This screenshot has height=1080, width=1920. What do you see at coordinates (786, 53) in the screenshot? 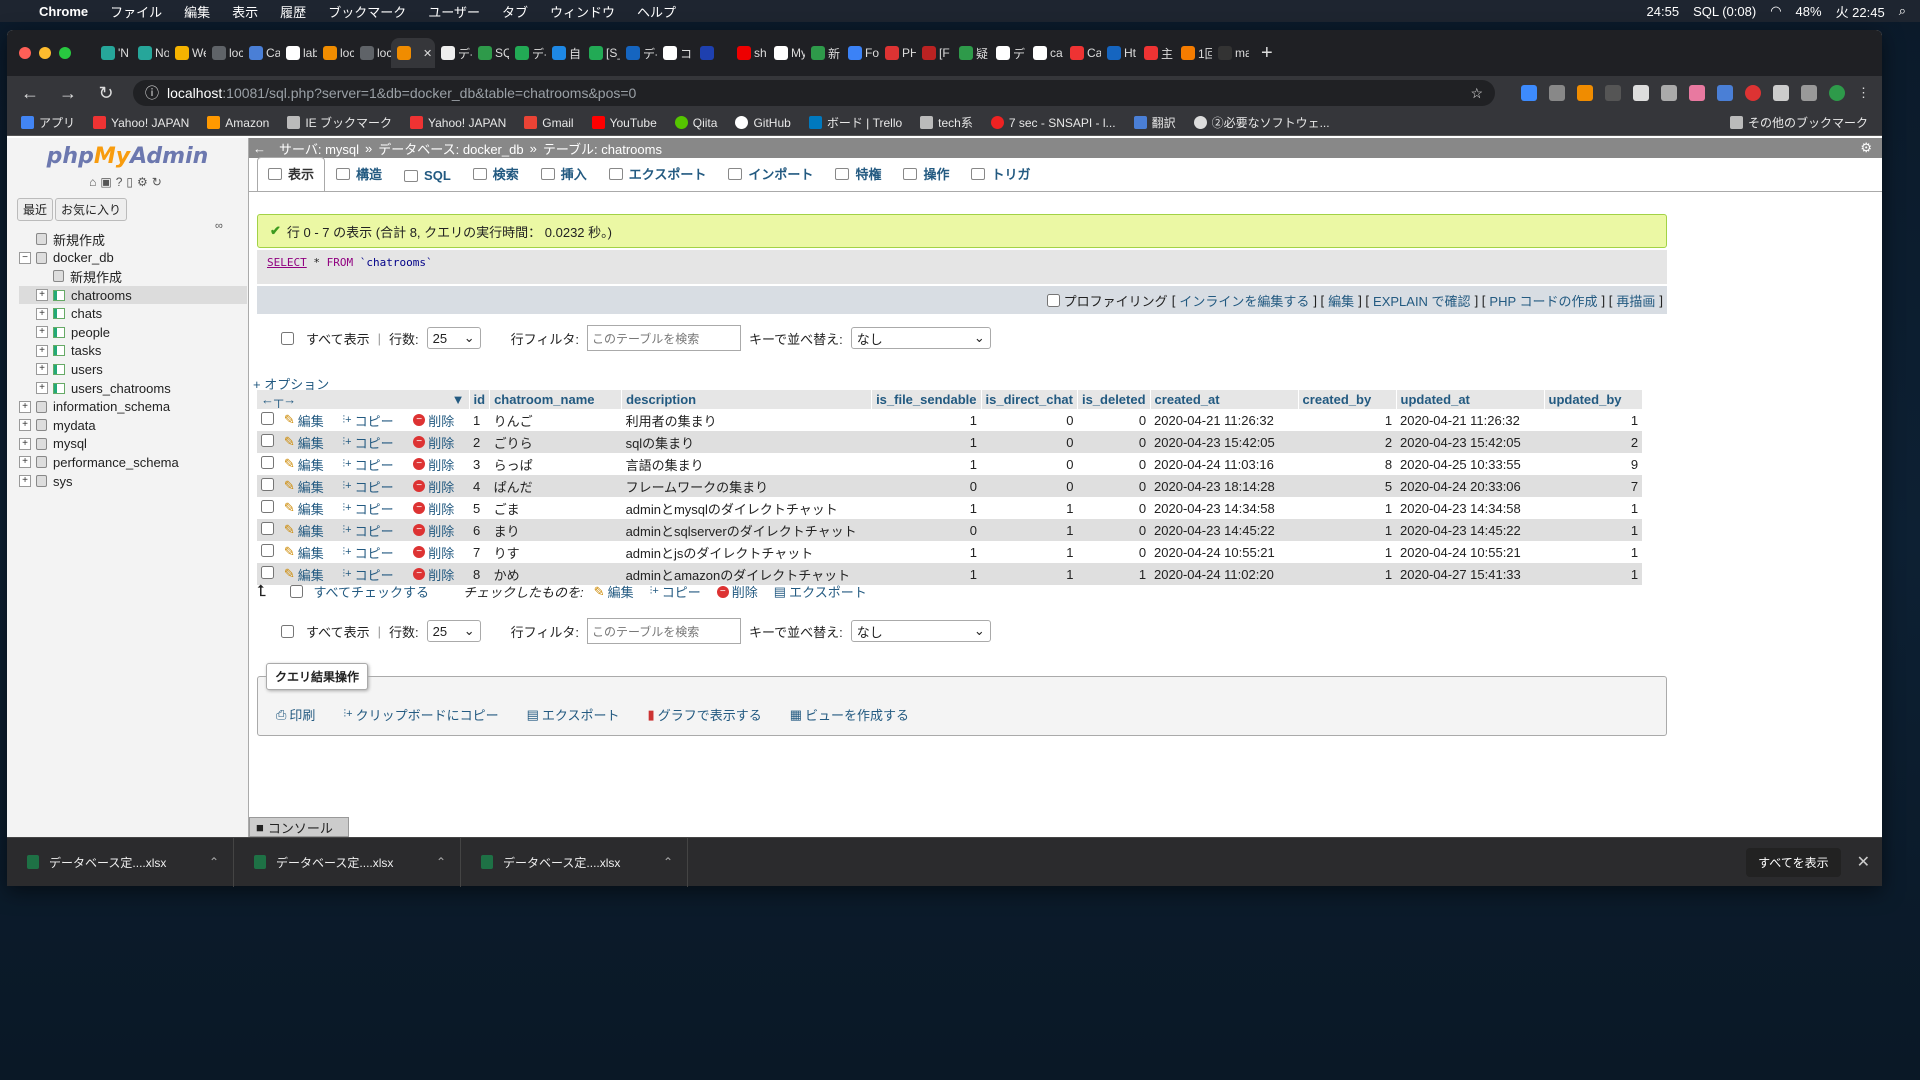
I see `browser-tab: My` at bounding box center [786, 53].